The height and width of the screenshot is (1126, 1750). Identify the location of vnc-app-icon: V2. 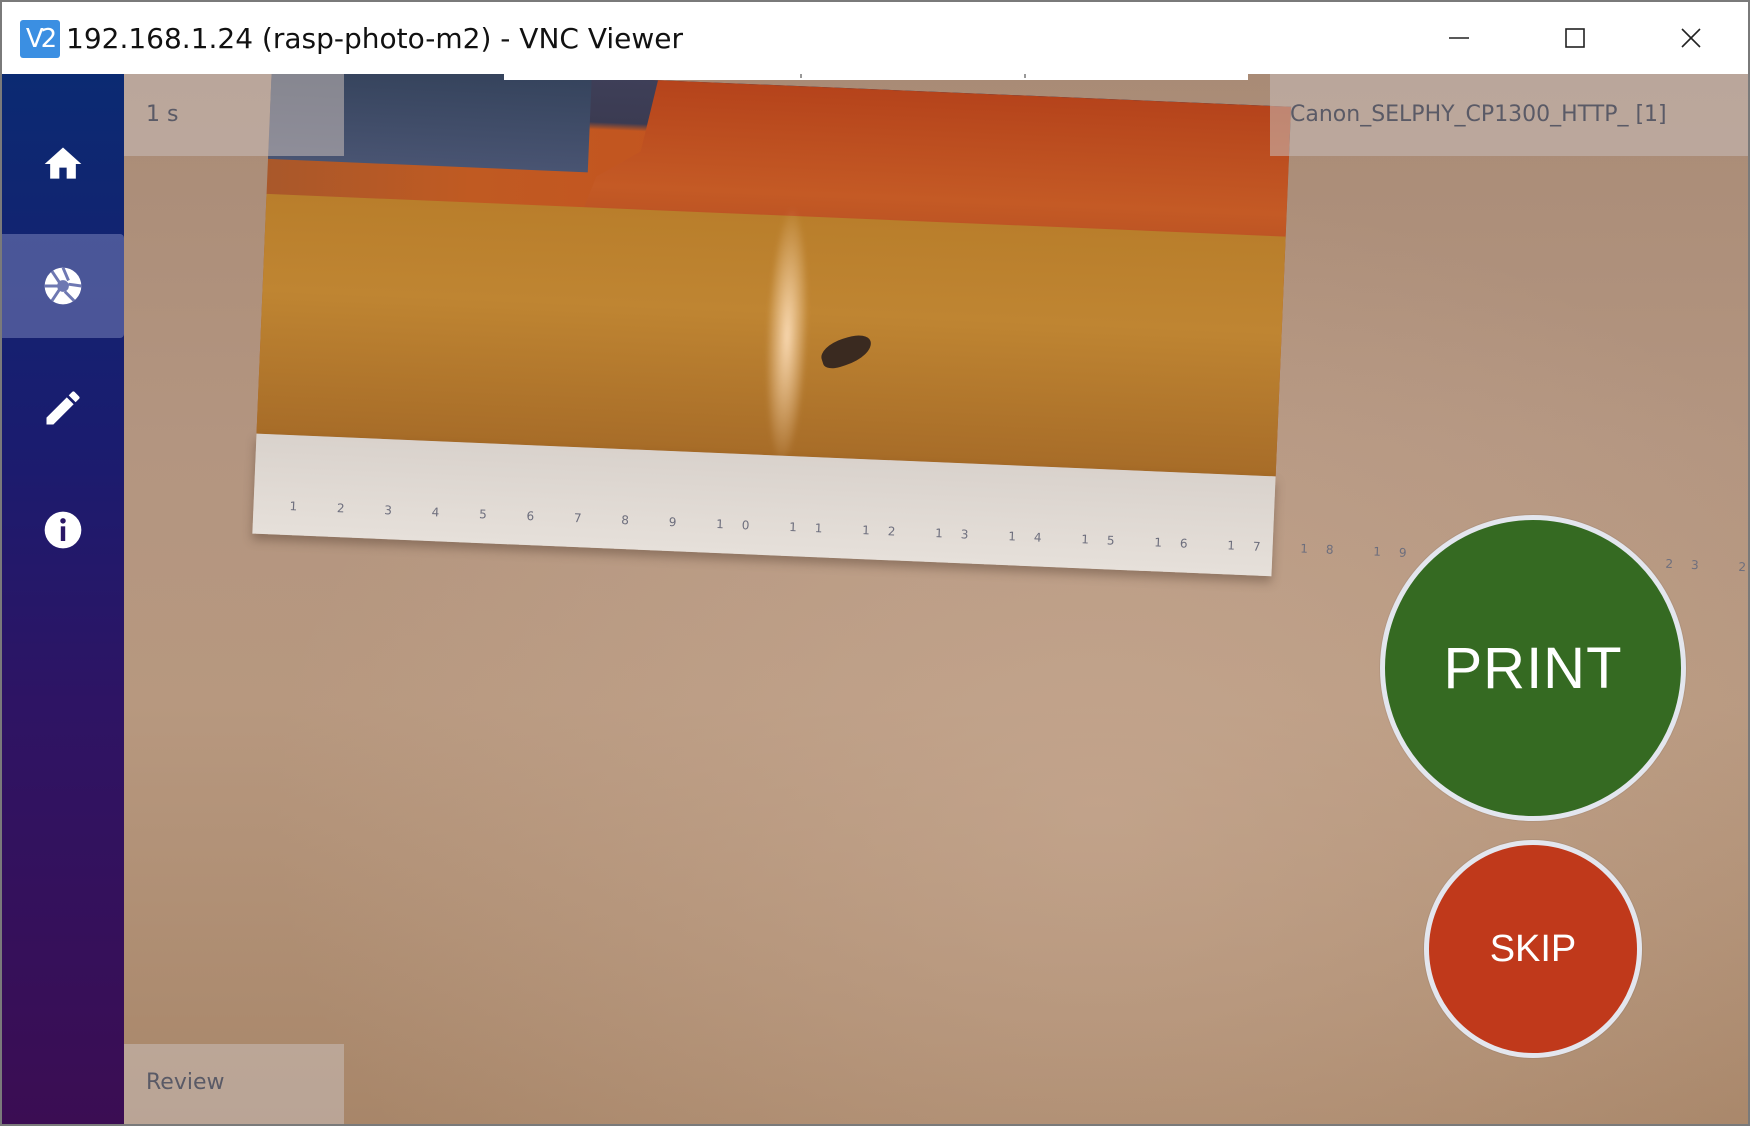
(40, 39).